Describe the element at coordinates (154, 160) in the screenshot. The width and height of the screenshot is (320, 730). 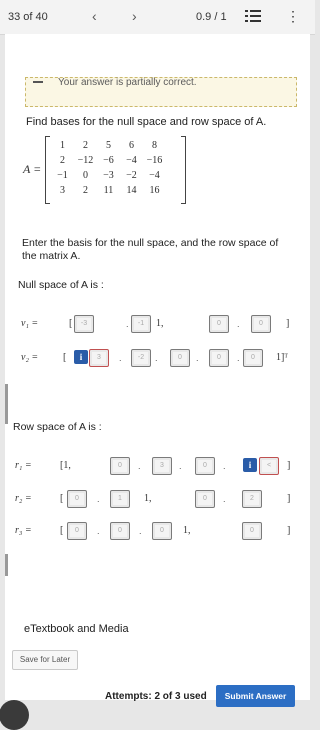
I see `matrix-cell: −16` at that location.